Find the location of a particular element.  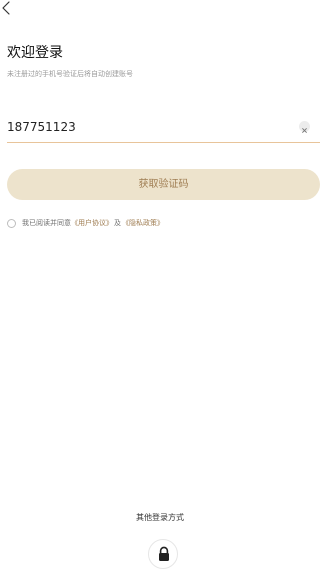

agreement-text: 我已阅读并同意 is located at coordinates (46, 223).